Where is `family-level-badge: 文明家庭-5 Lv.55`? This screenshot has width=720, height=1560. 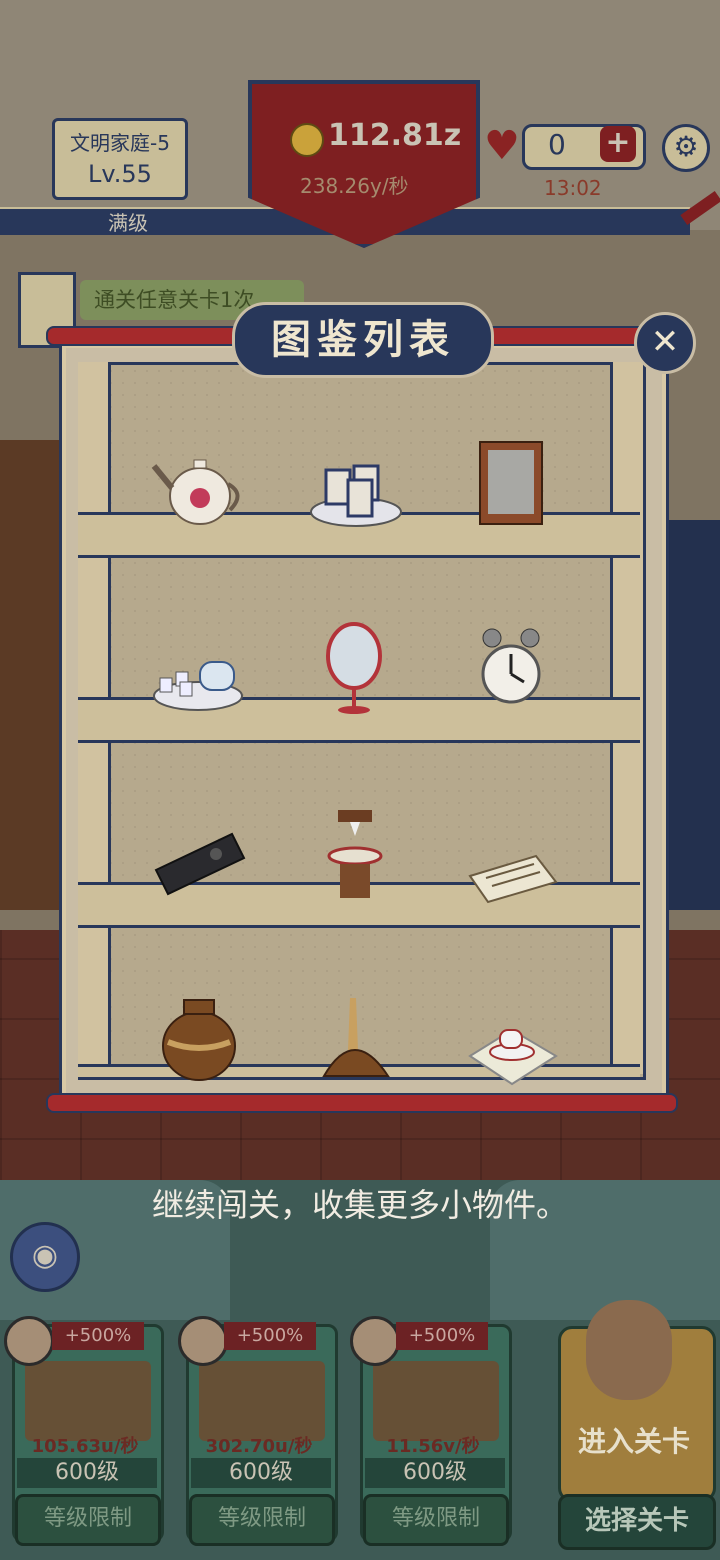 family-level-badge: 文明家庭-5 Lv.55 is located at coordinates (120, 159).